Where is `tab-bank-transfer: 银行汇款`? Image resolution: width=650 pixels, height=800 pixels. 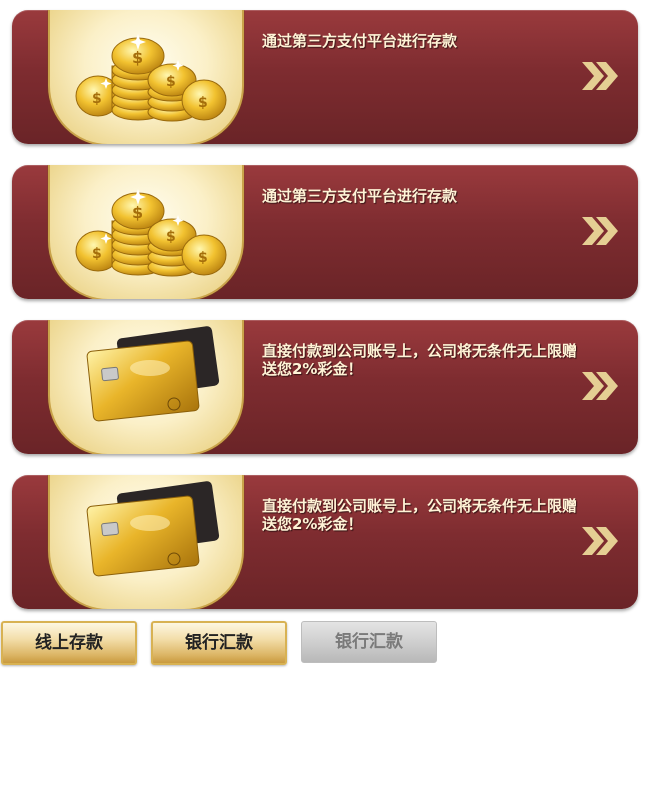 tab-bank-transfer: 银行汇款 is located at coordinates (219, 643).